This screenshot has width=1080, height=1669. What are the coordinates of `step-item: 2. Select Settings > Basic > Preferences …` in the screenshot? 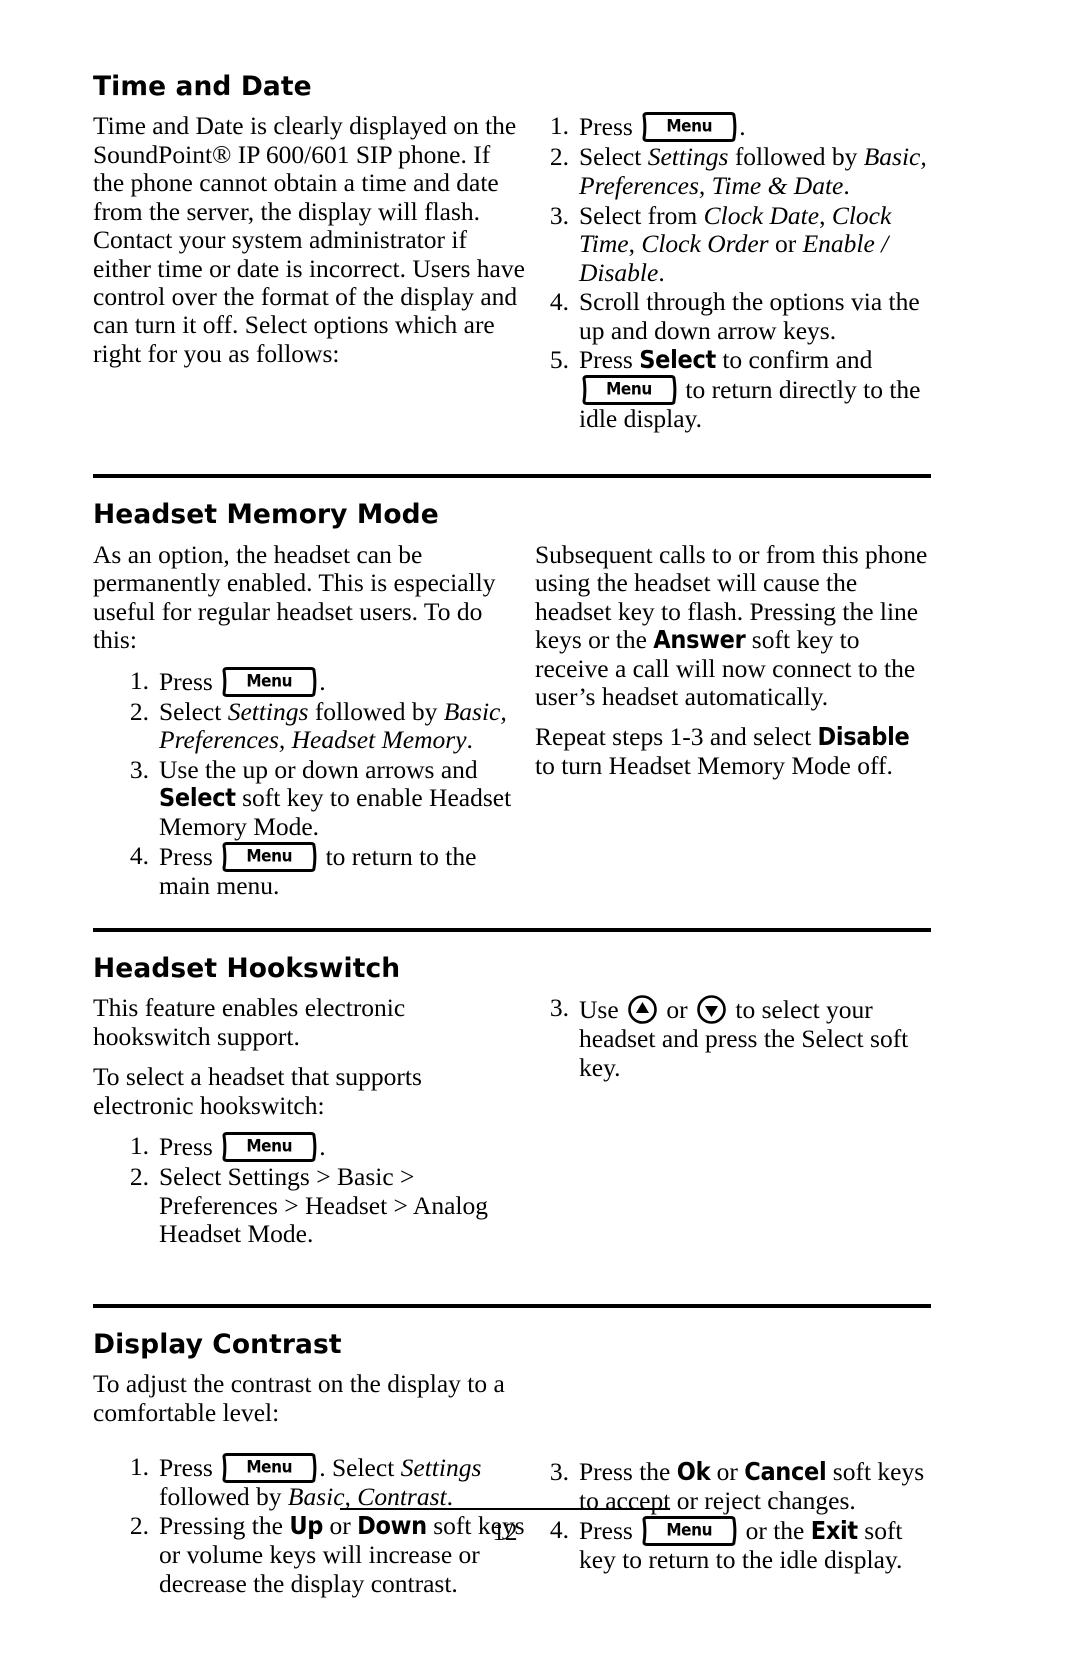 It's located at (320, 1205).